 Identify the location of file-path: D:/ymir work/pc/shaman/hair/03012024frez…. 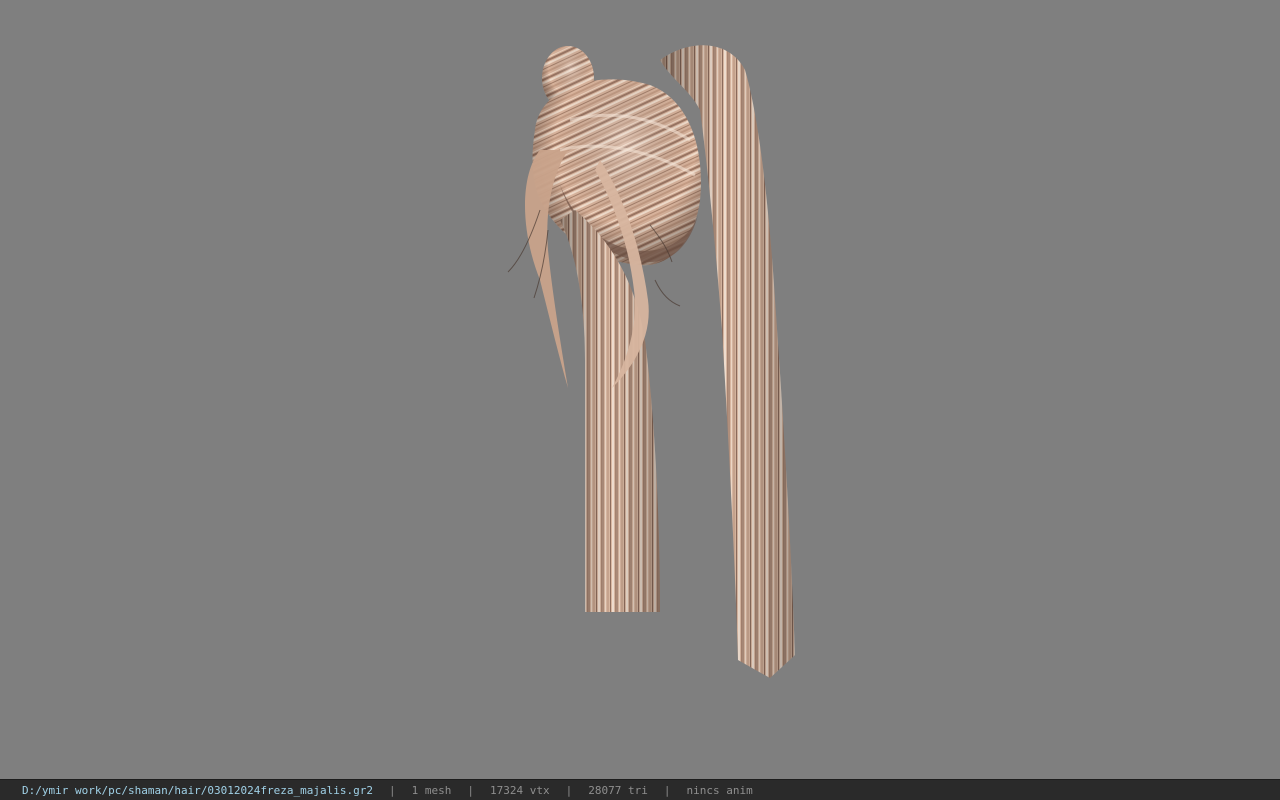
(197, 790).